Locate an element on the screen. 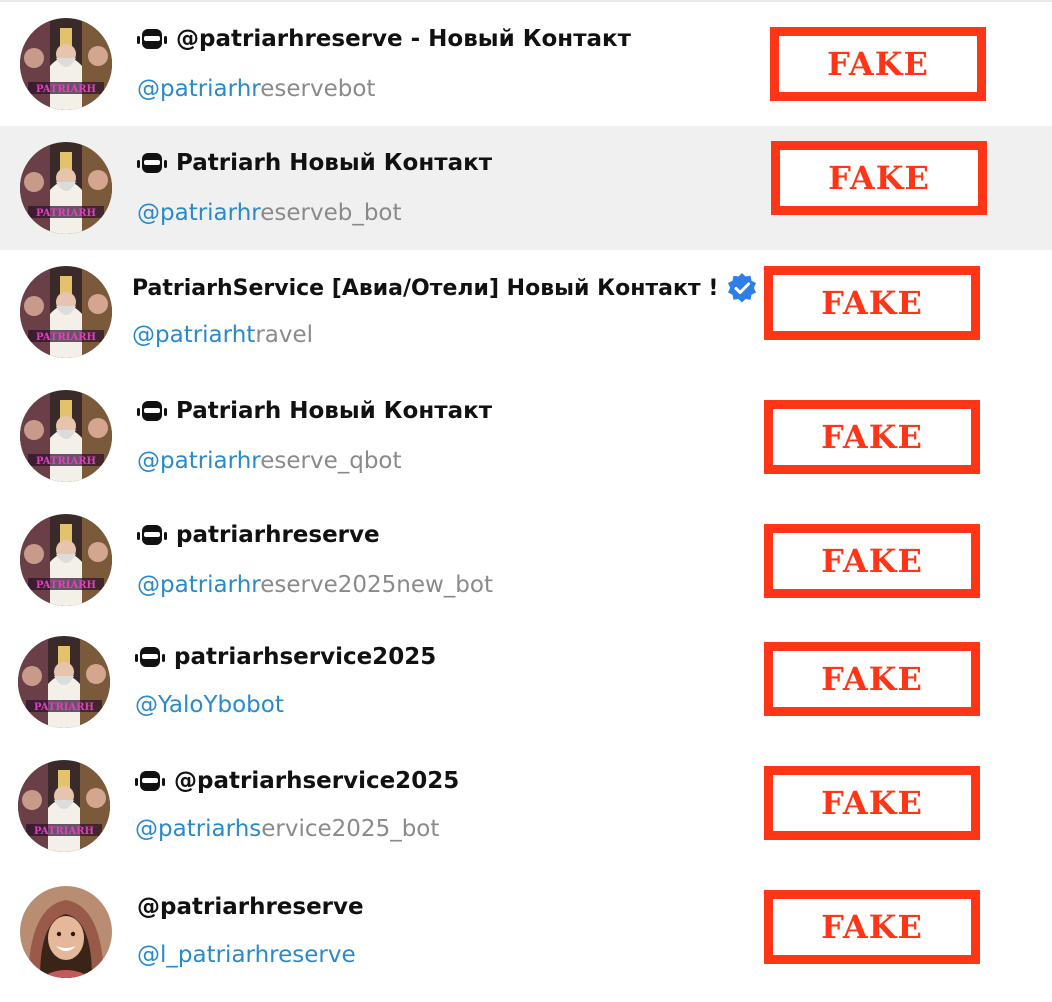  contact-name: @patriarhreserve is located at coordinates (250, 907).